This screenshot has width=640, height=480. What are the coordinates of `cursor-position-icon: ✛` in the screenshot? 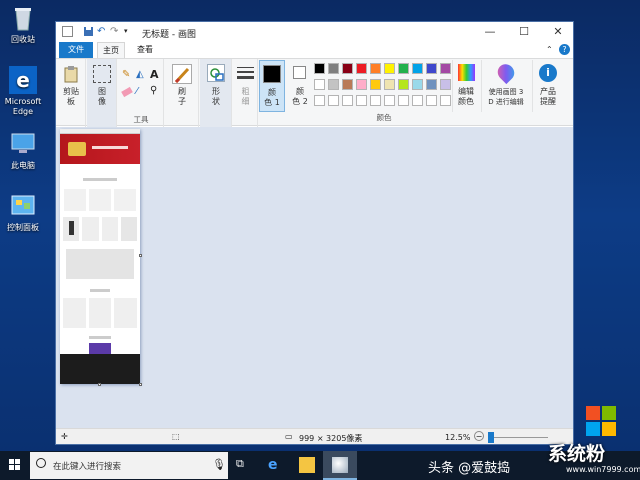 It's located at (64, 436).